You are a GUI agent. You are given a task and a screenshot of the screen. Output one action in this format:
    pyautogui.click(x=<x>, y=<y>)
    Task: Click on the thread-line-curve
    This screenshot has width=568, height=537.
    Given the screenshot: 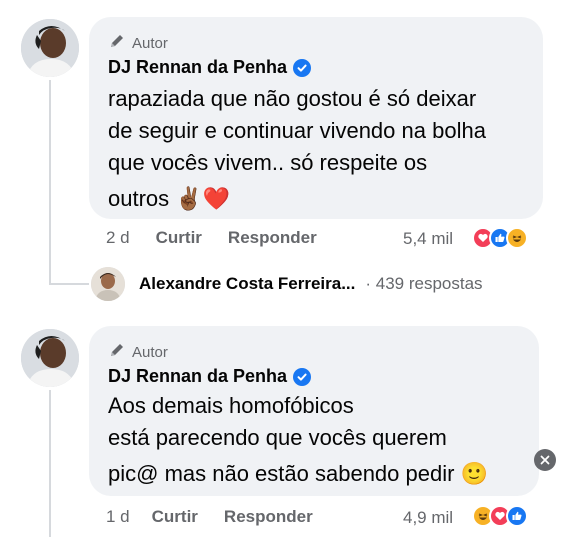 What is the action you would take?
    pyautogui.click(x=69, y=284)
    